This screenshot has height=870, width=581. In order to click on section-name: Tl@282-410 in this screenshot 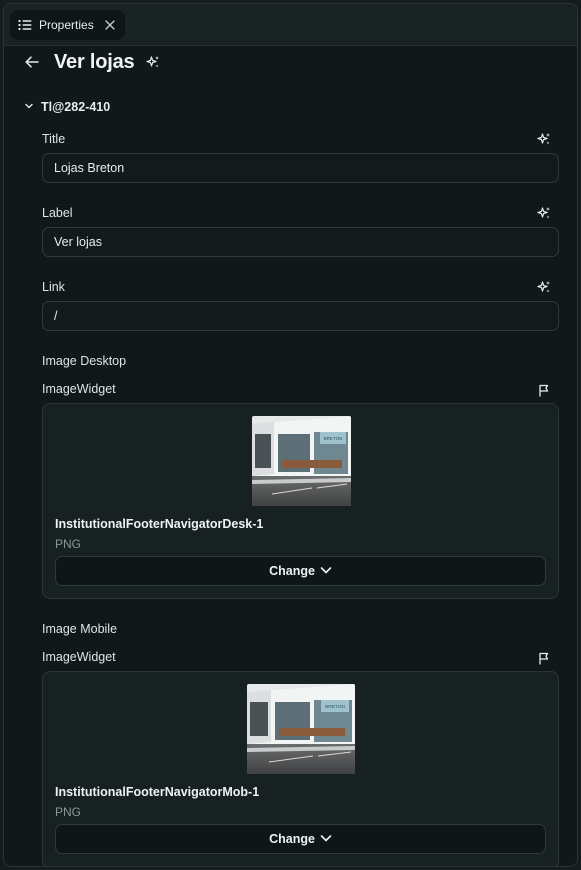, I will do `click(76, 107)`.